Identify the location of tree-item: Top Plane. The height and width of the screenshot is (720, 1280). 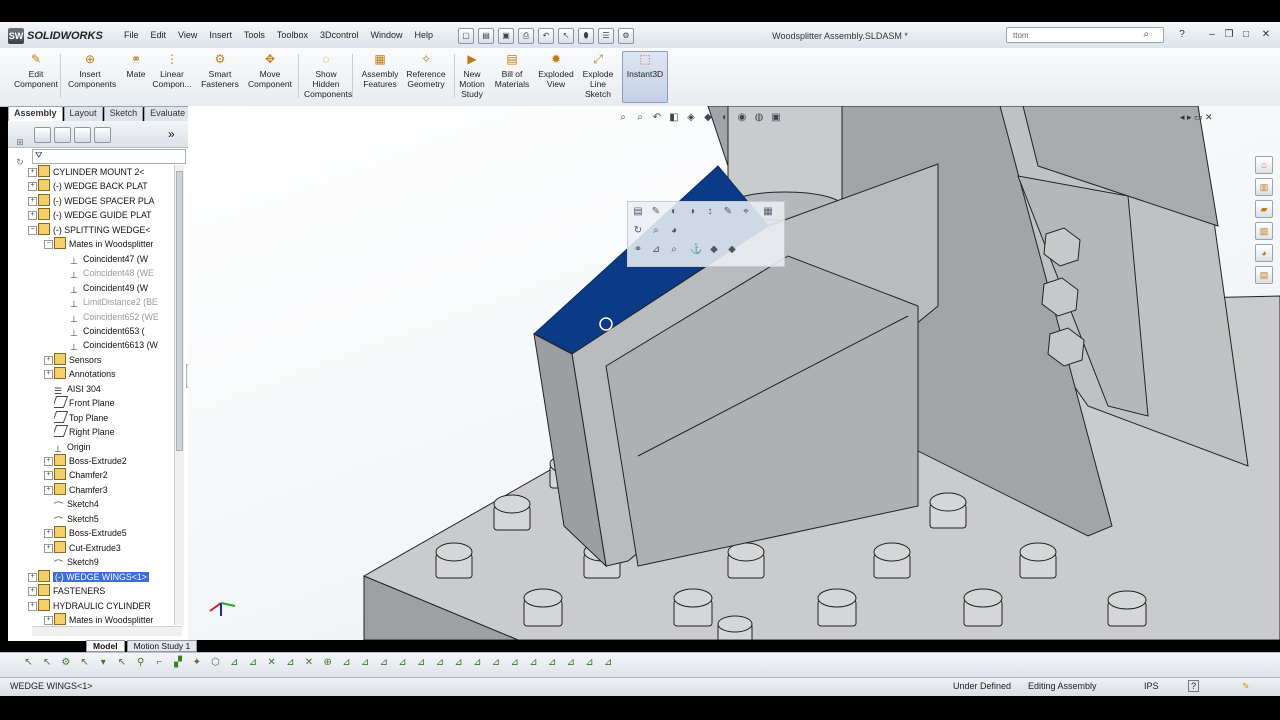
(81, 417).